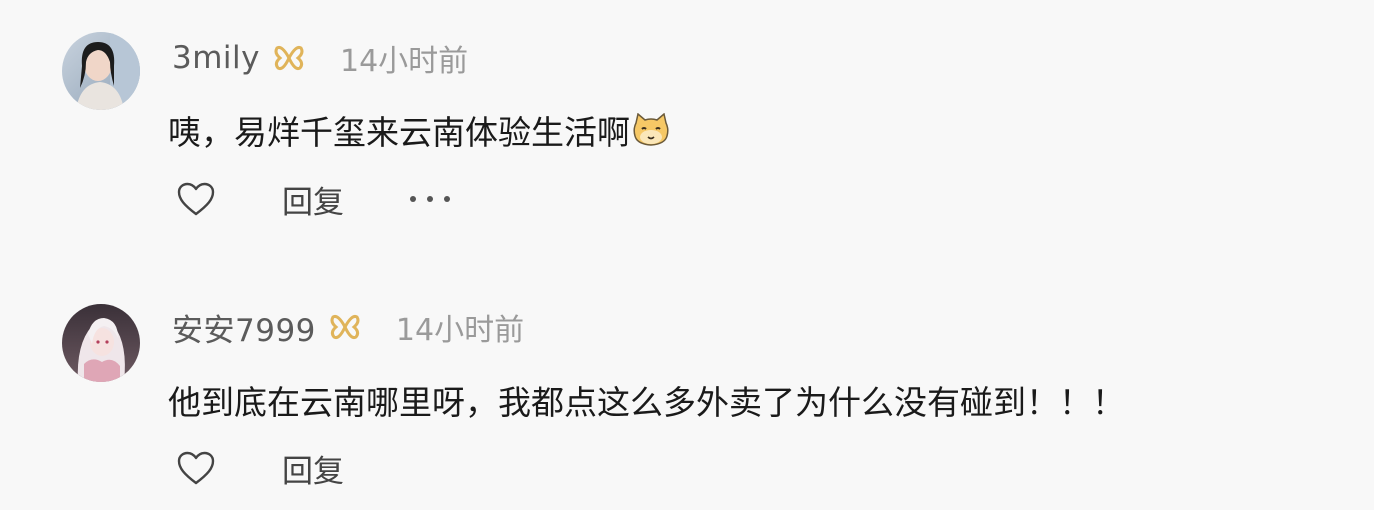 Image resolution: width=1374 pixels, height=510 pixels. What do you see at coordinates (430, 199) in the screenshot?
I see `more-options-icon` at bounding box center [430, 199].